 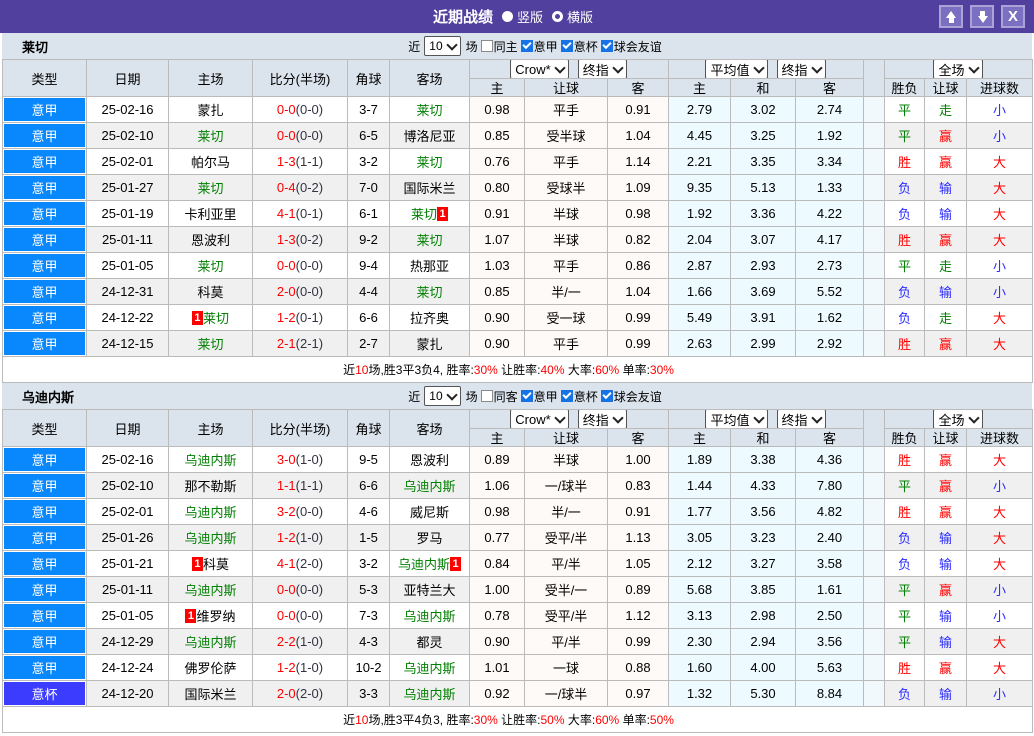 What do you see at coordinates (638, 188) in the screenshot?
I see `cell-odds-away: 1.09` at bounding box center [638, 188].